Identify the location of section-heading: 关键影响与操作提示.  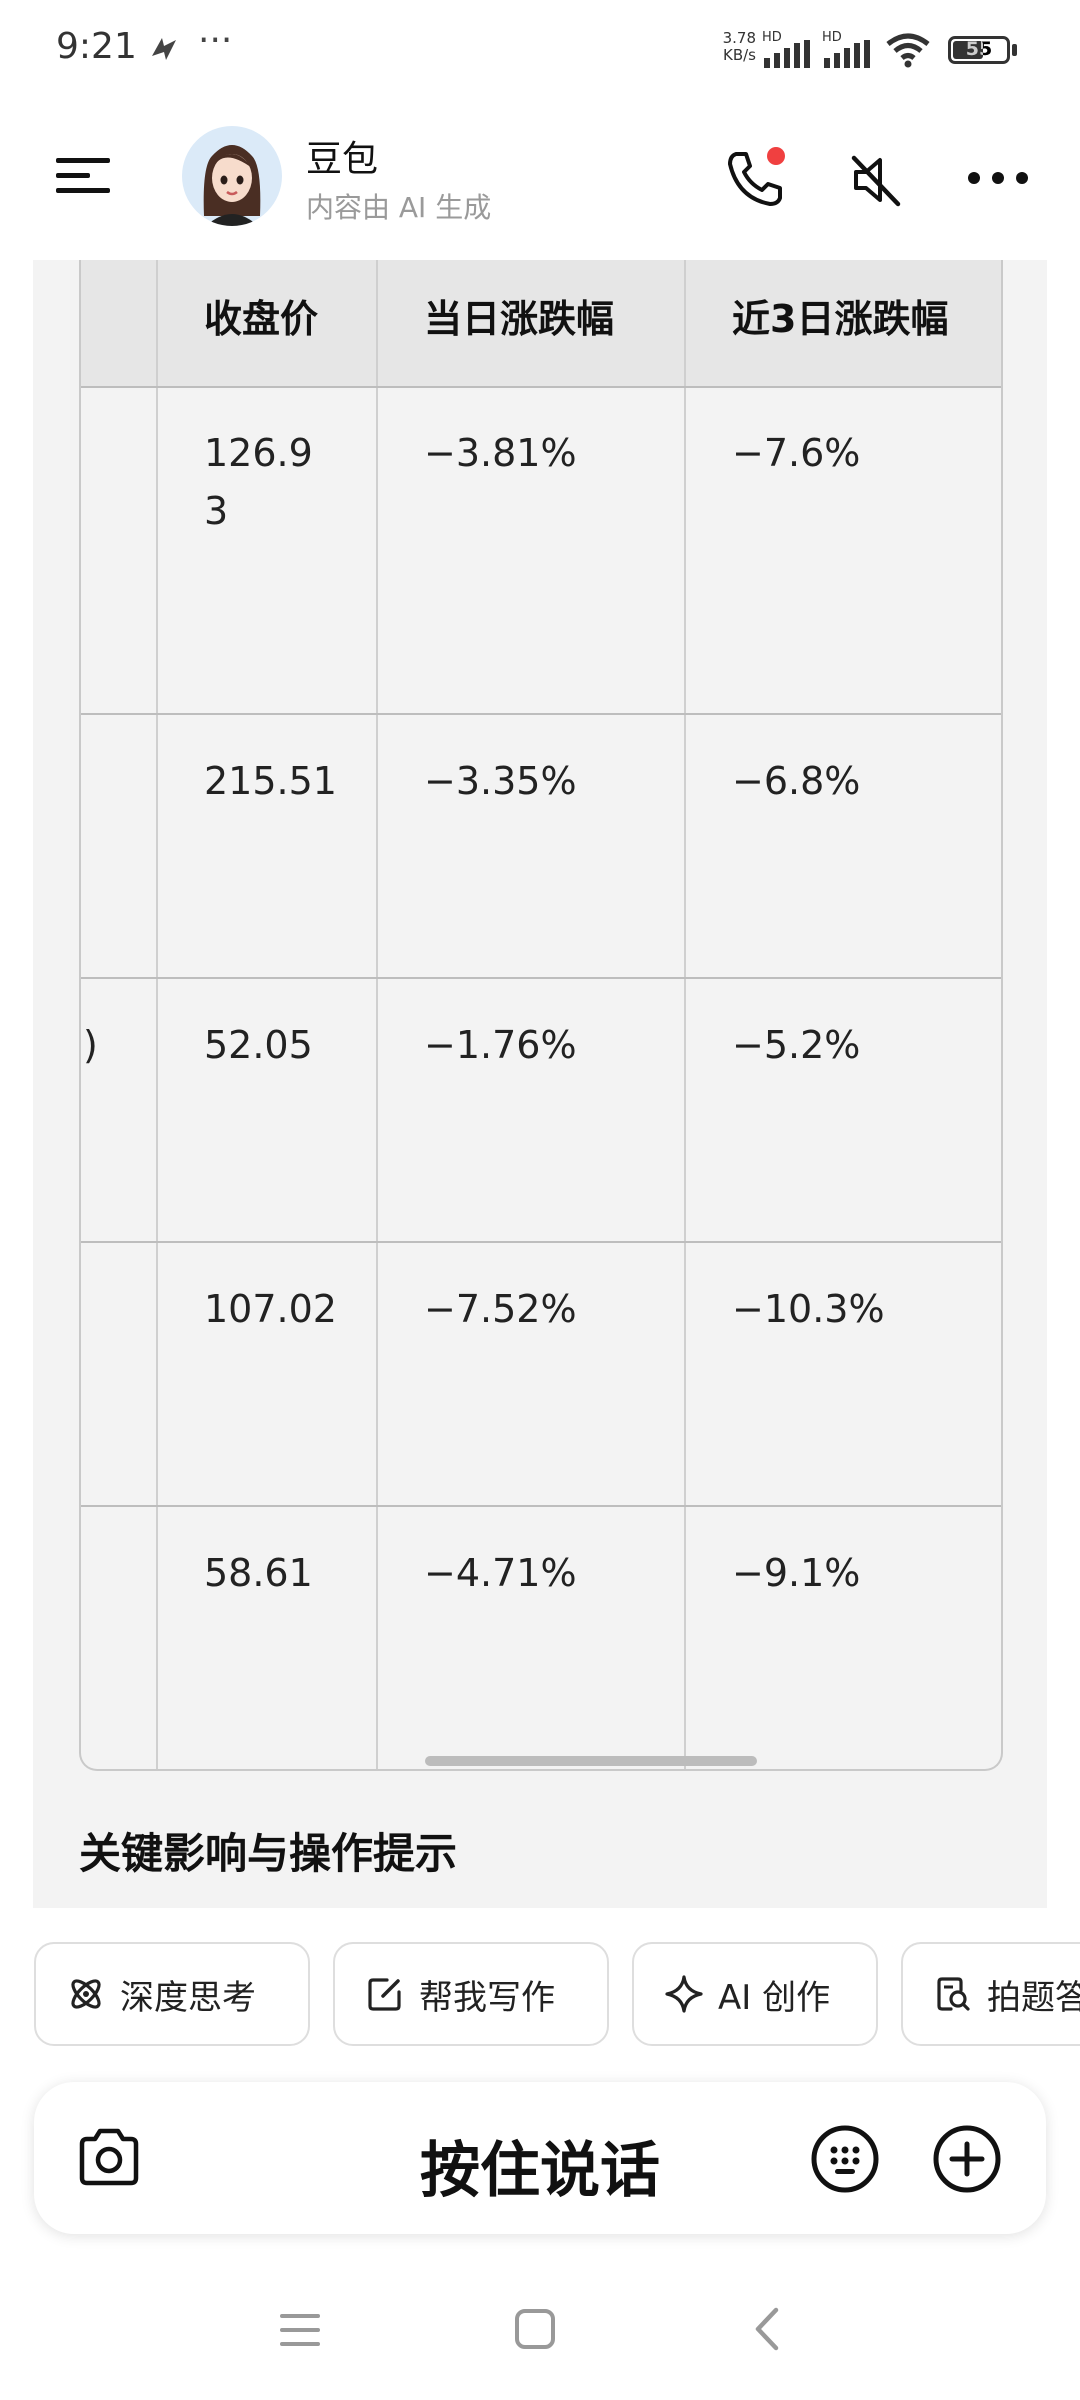
(268, 1853).